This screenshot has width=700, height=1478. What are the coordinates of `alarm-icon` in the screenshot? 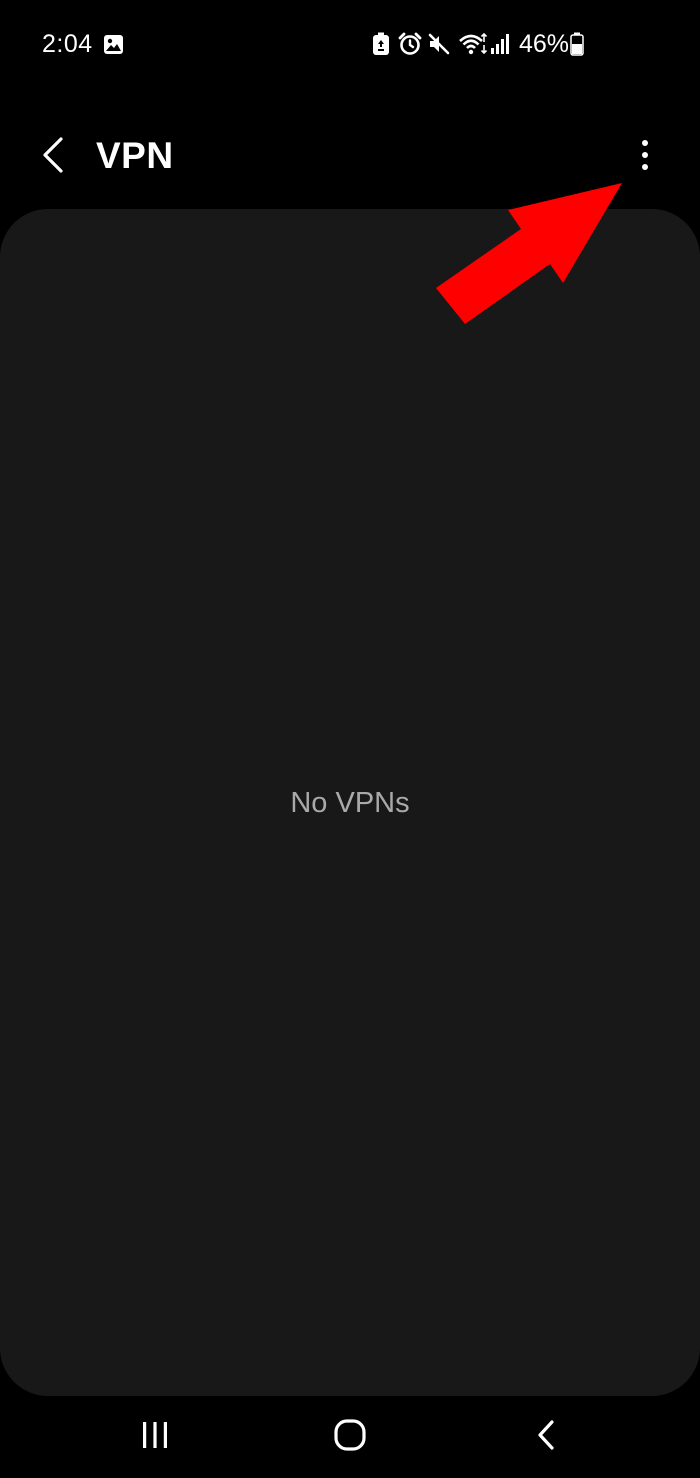 It's located at (410, 43).